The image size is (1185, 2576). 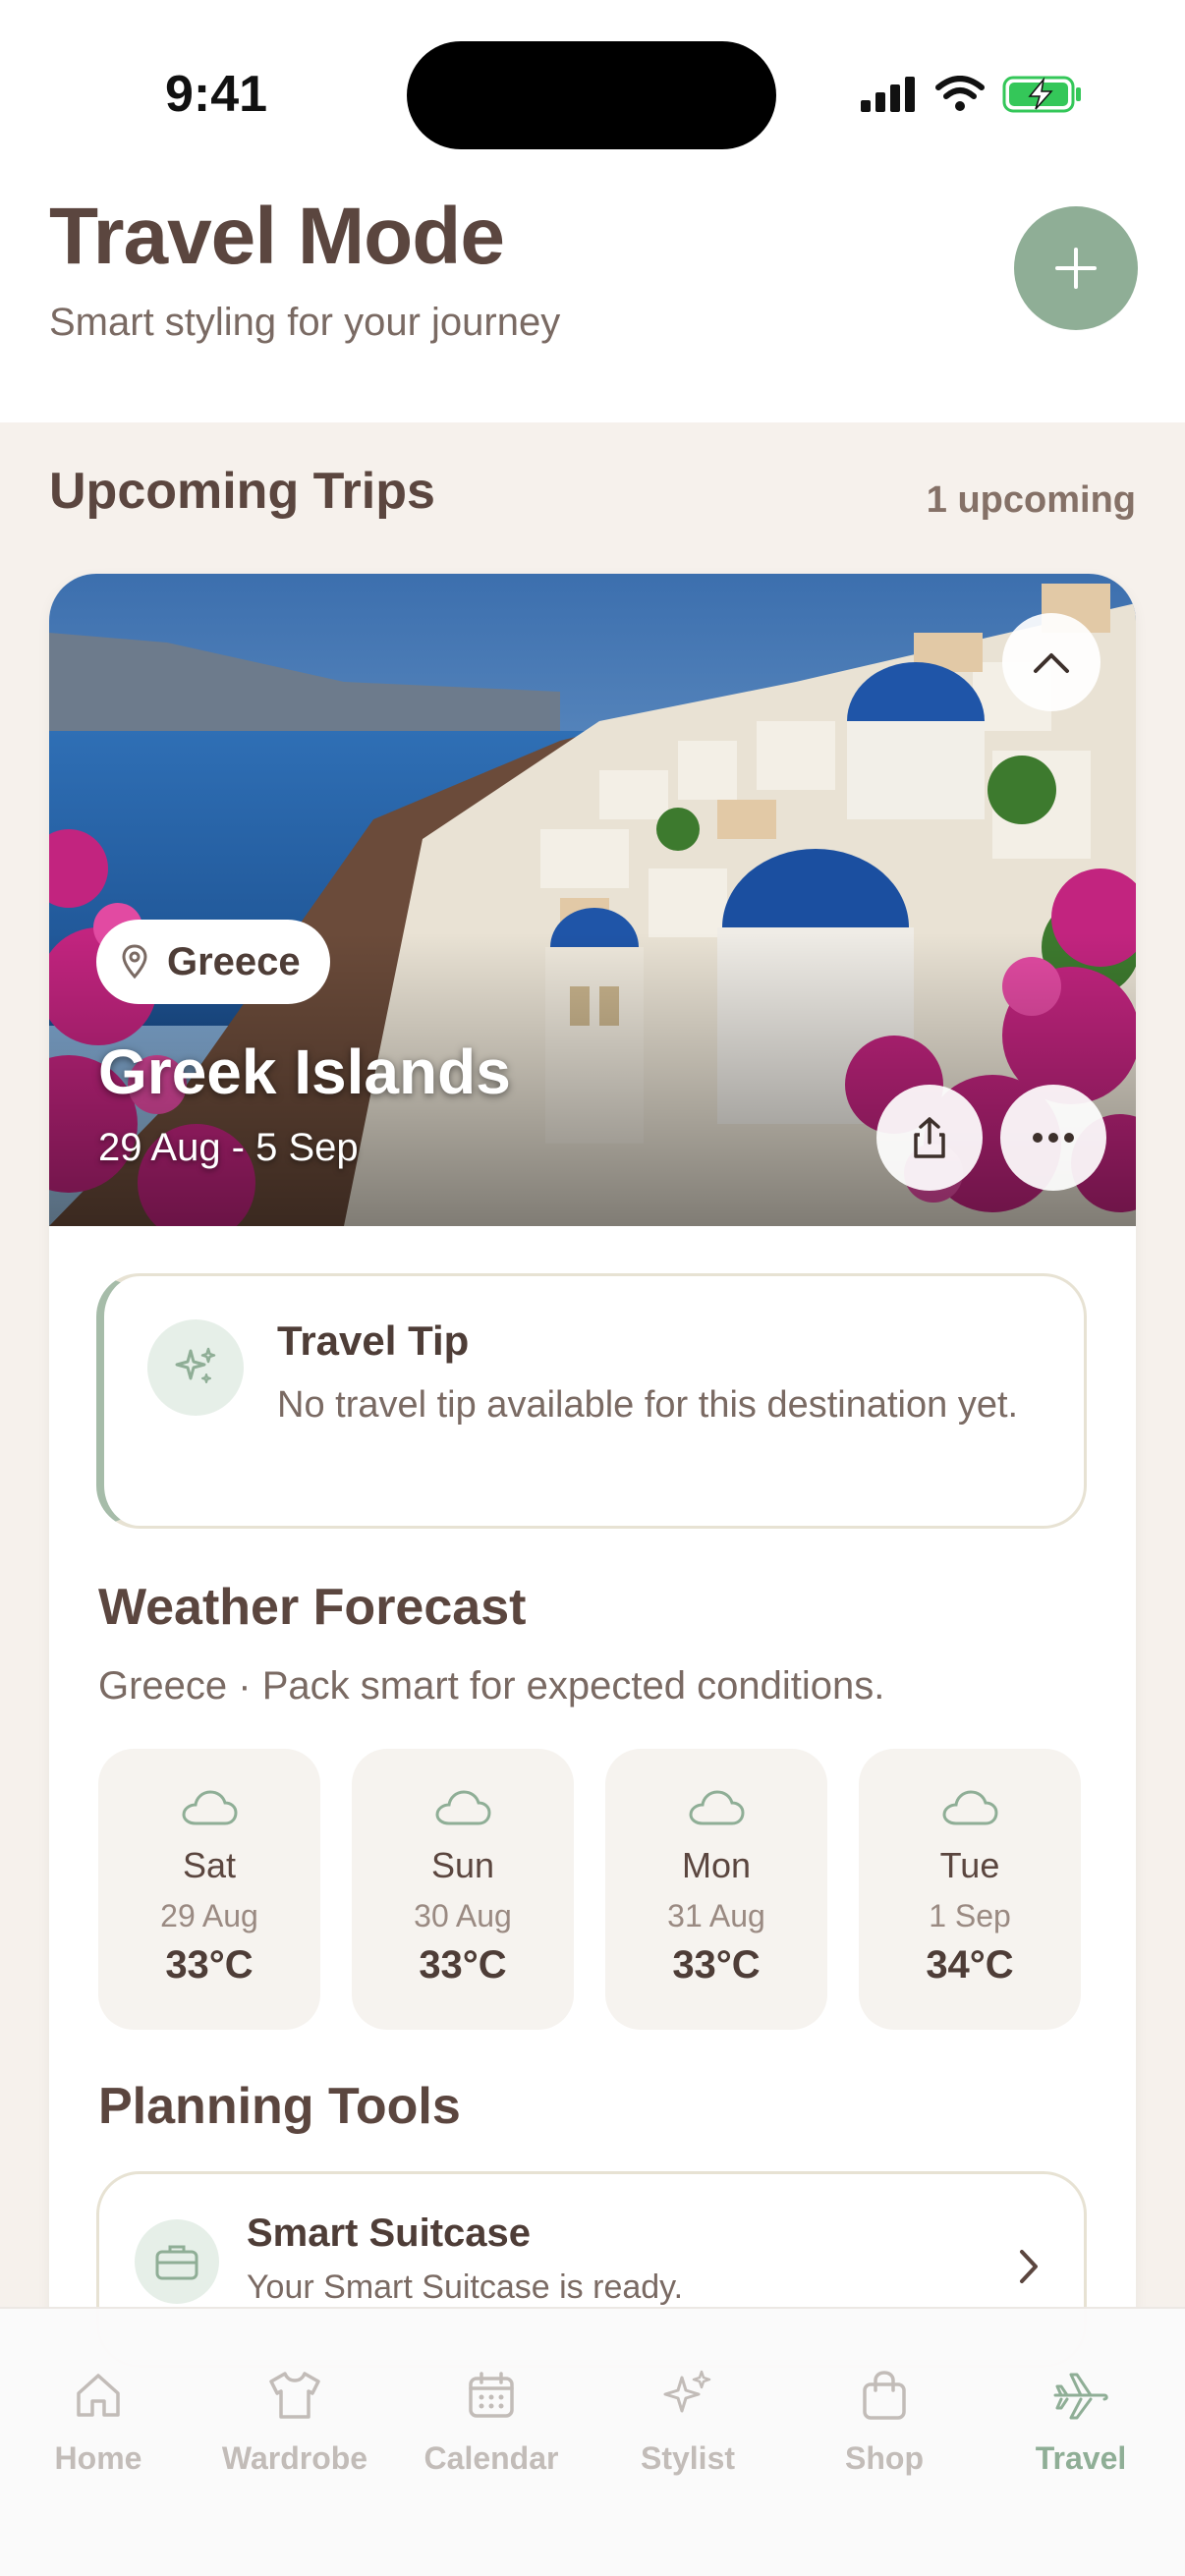 I want to click on shirt-icon, so click(x=294, y=2395).